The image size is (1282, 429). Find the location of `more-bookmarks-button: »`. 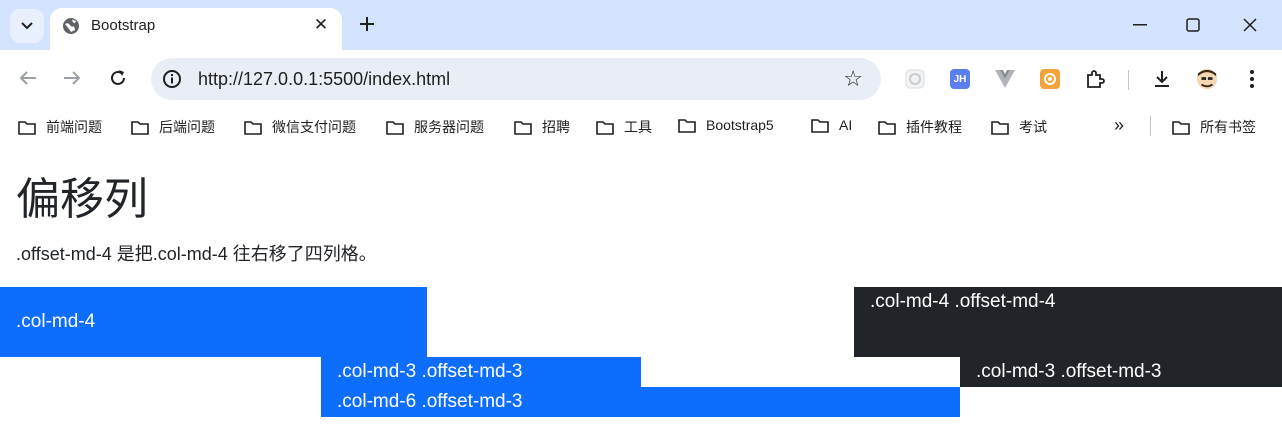

more-bookmarks-button: » is located at coordinates (1119, 125).